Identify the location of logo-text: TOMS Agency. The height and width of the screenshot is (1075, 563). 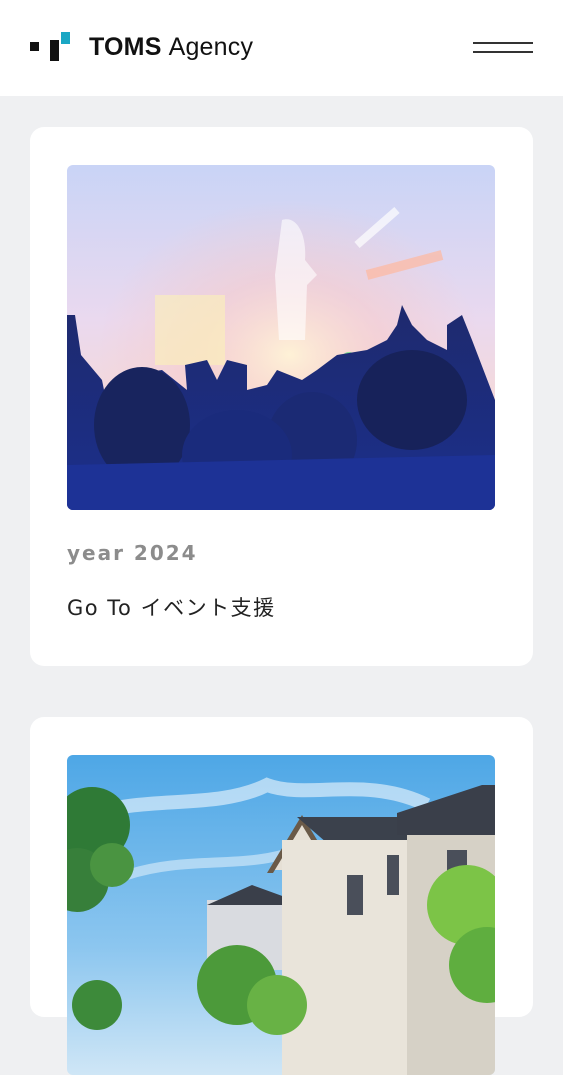
(171, 47).